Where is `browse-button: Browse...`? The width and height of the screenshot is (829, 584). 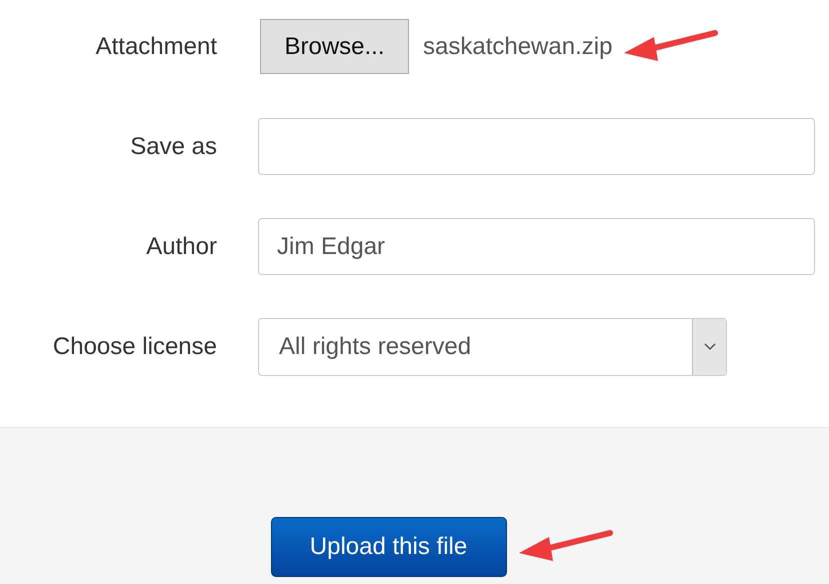
browse-button: Browse... is located at coordinates (334, 46).